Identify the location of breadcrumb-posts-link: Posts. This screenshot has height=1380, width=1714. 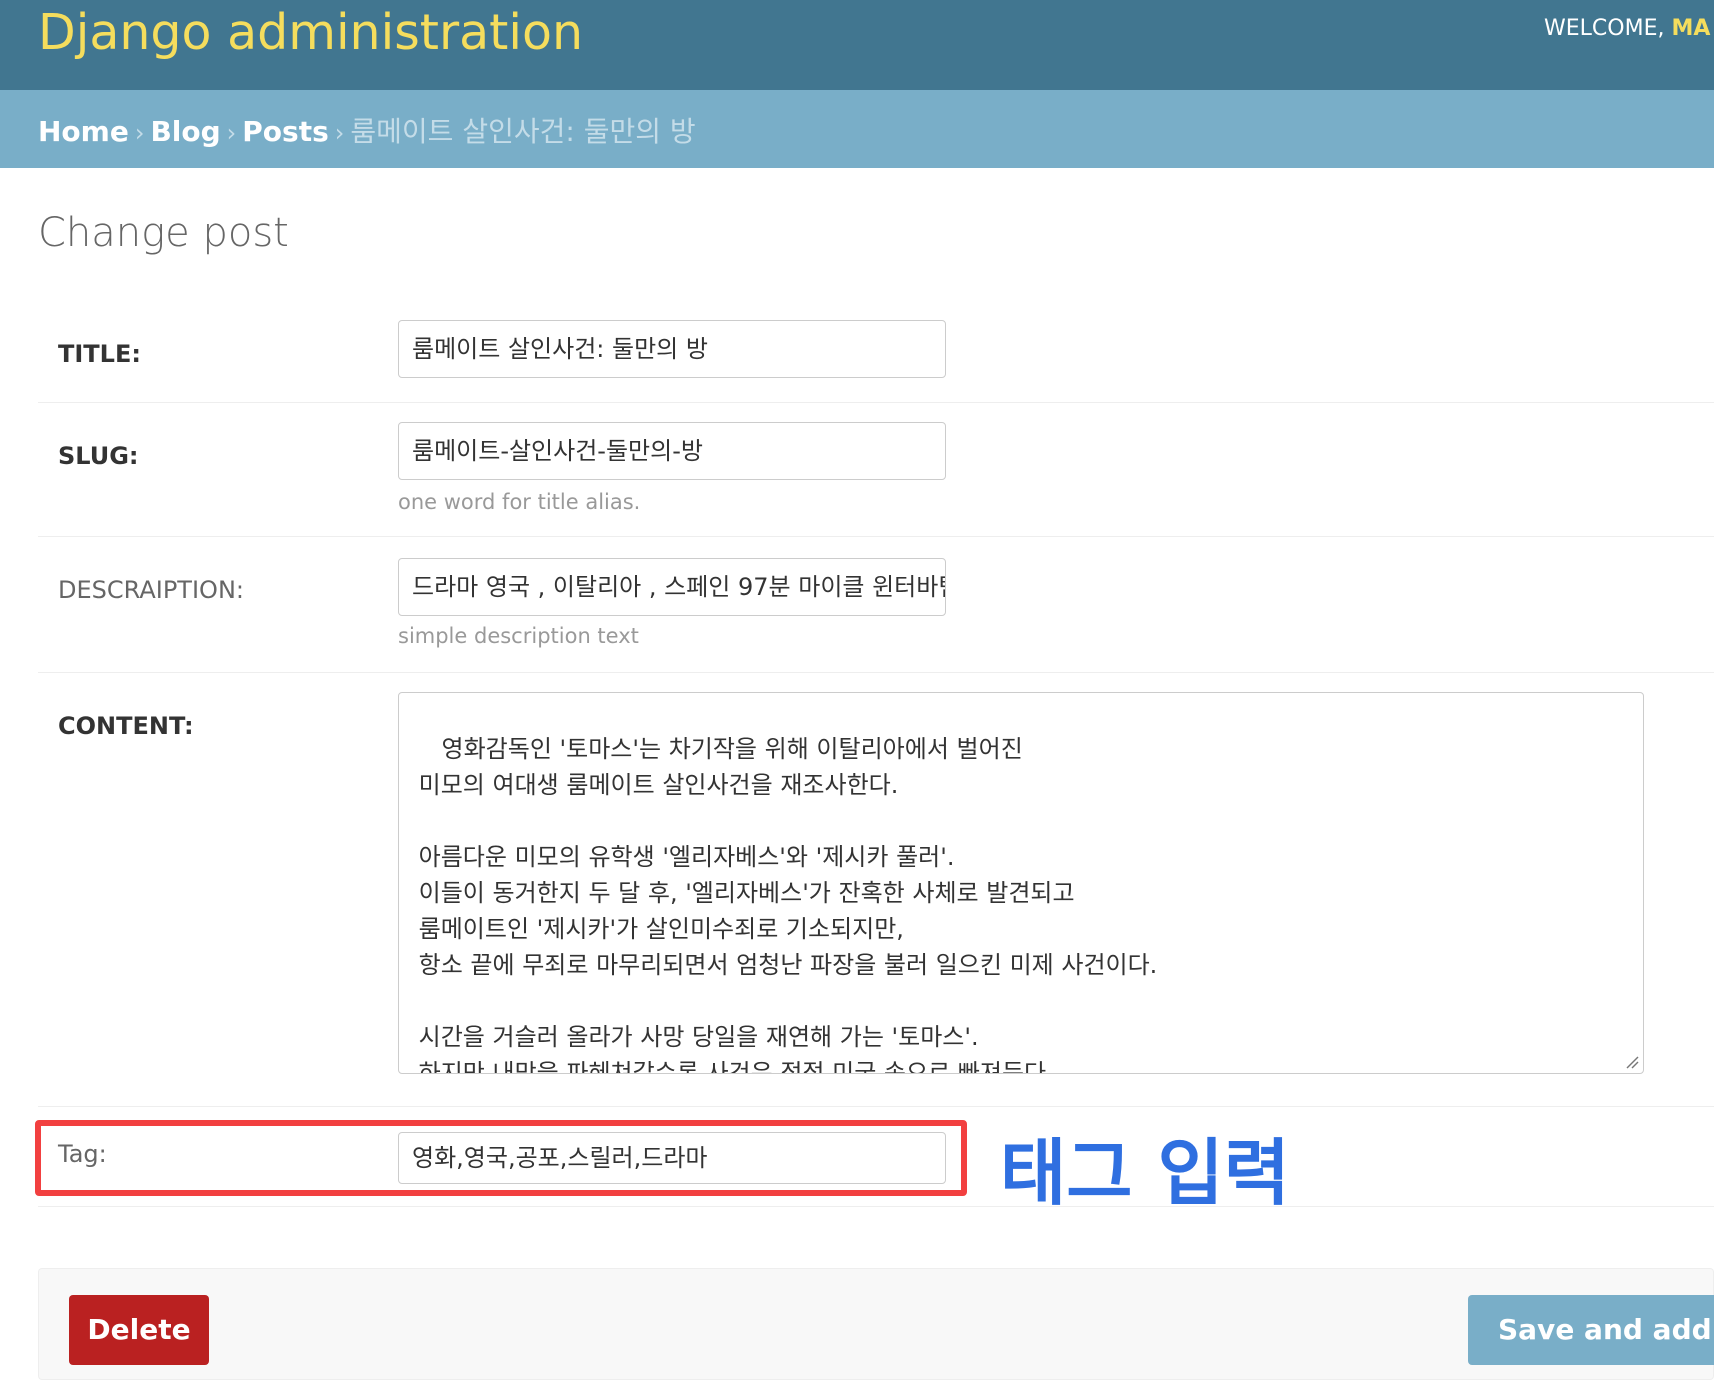
(285, 131).